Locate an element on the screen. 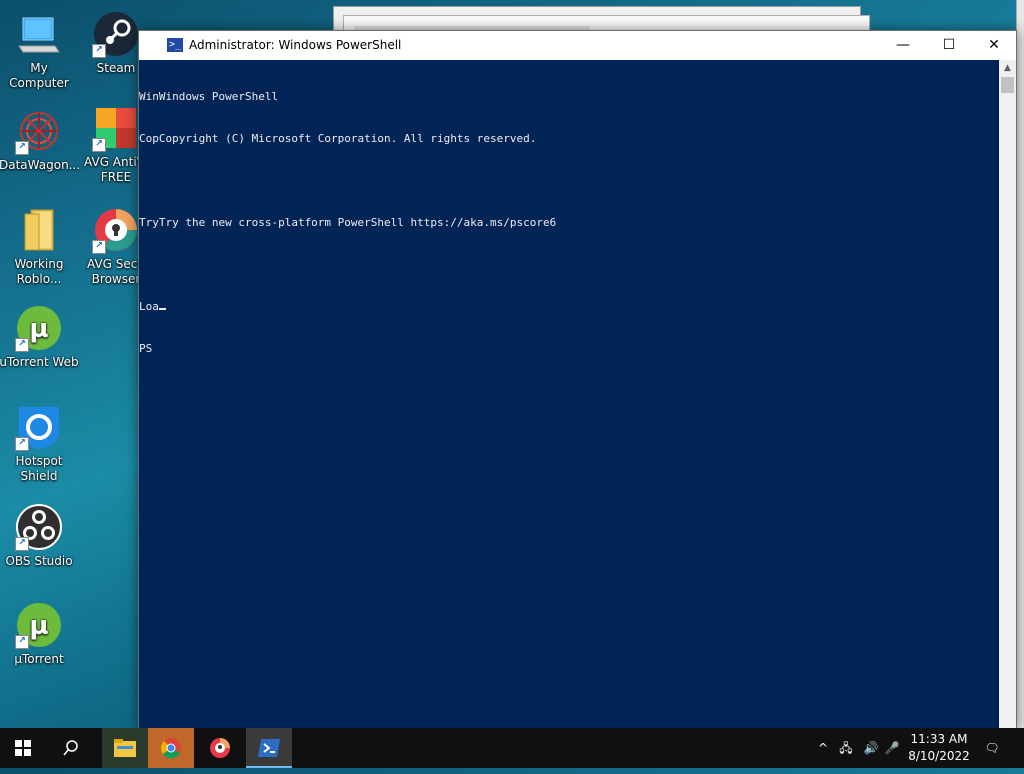 The width and height of the screenshot is (1024, 774). close-button: ✕ is located at coordinates (994, 45).